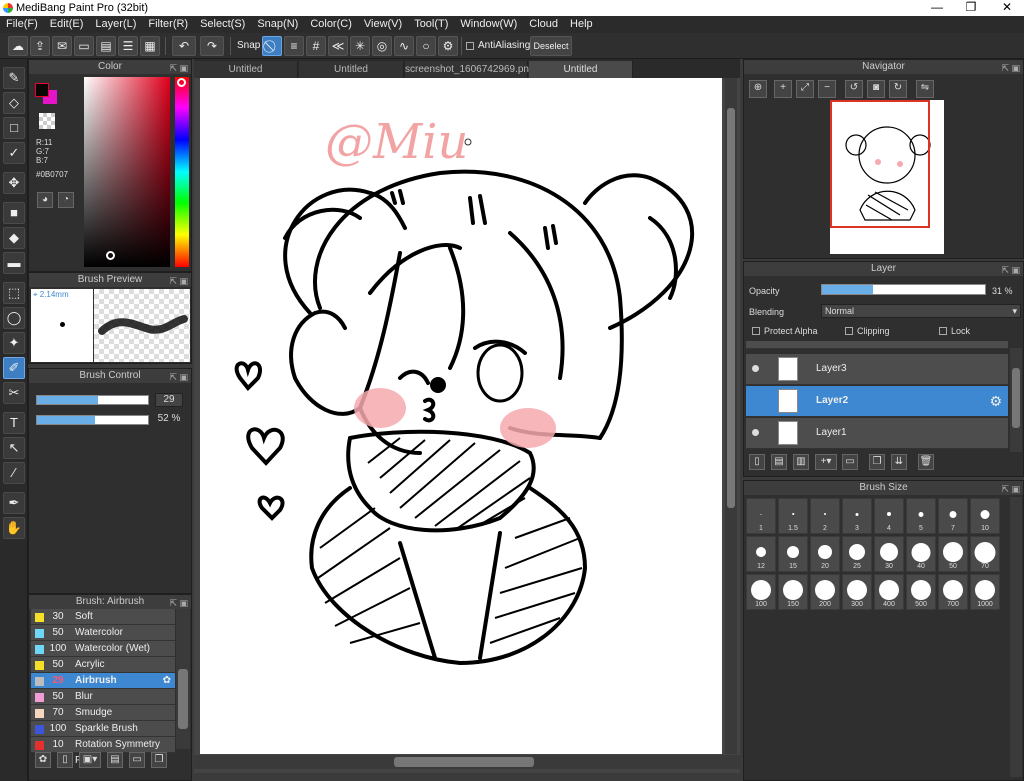  I want to click on viewport-rectangle, so click(880, 164).